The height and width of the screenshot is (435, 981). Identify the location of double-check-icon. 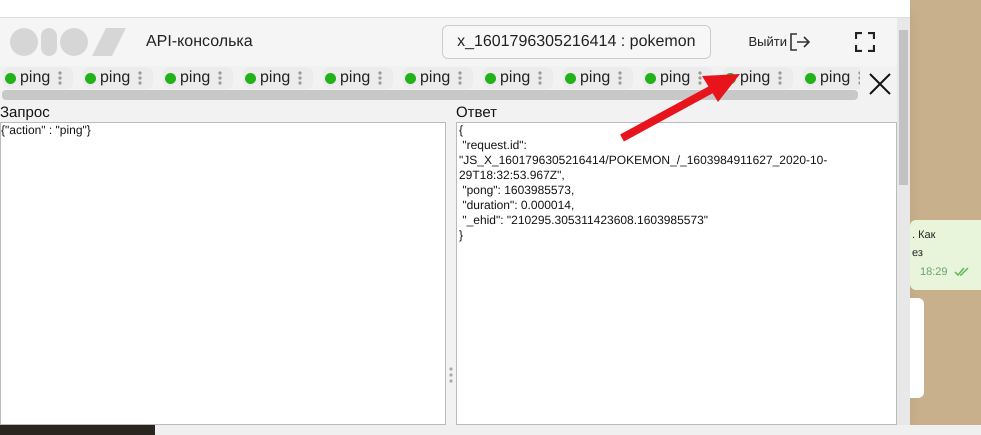
(962, 272).